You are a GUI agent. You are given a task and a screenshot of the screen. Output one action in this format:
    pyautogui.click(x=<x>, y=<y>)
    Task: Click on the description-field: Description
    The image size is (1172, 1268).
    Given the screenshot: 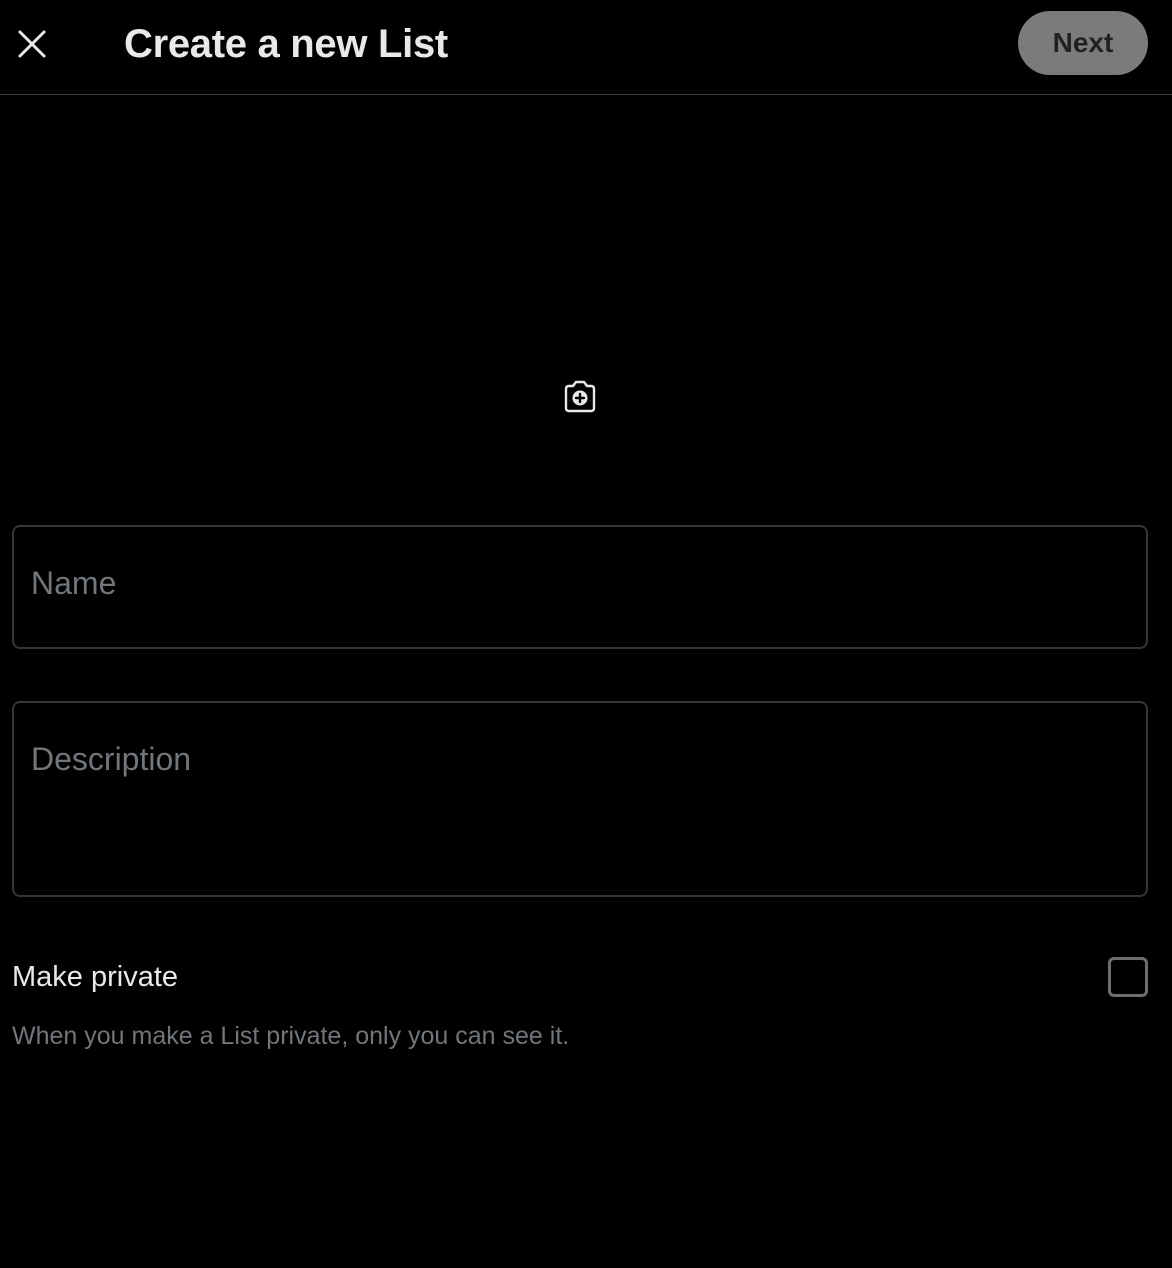 What is the action you would take?
    pyautogui.click(x=580, y=799)
    